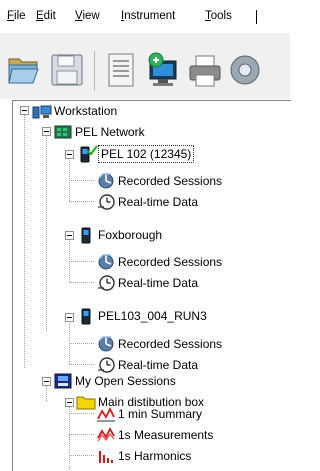 This screenshot has width=320, height=471. Describe the element at coordinates (87, 16) in the screenshot. I see `menu-view: View` at that location.